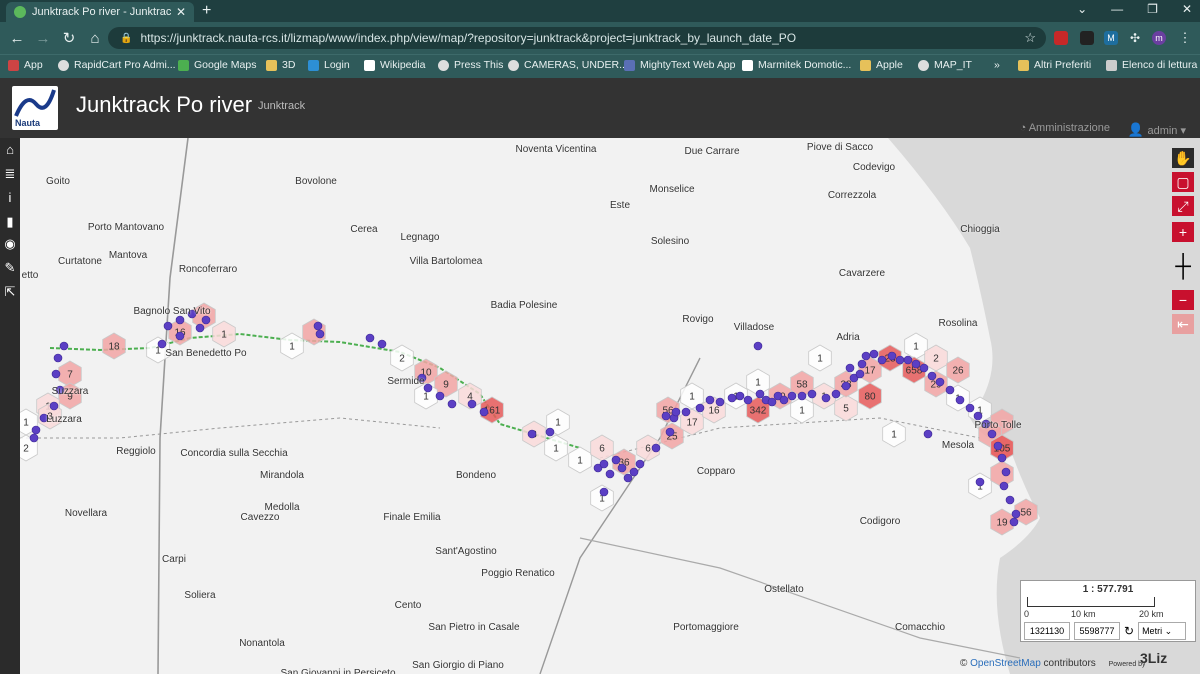  Describe the element at coordinates (1157, 130) in the screenshot. I see `user-menu: 👤 admin ▾` at that location.